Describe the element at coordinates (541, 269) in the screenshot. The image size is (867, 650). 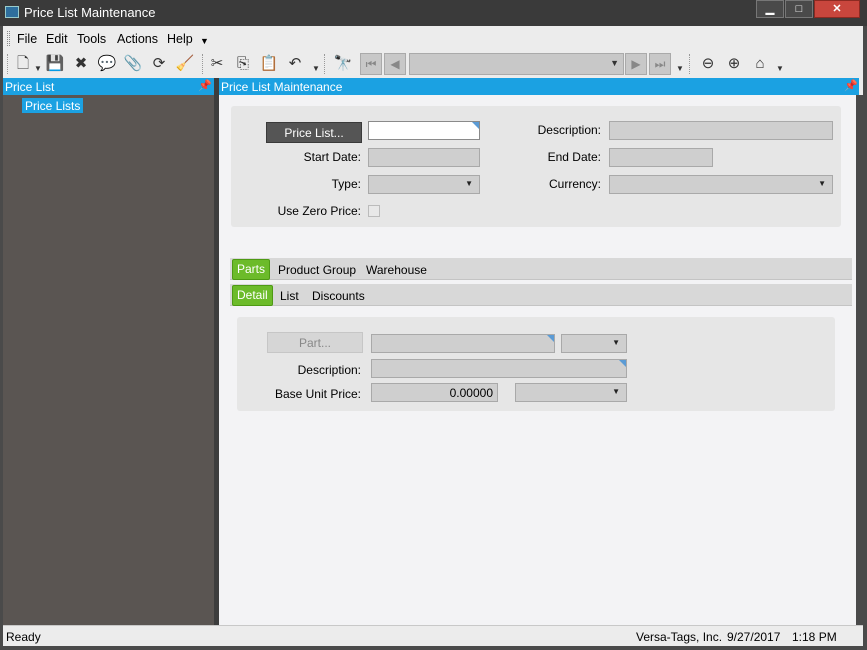
I see `parts-tab-strip: Parts Product Group Warehouse` at that location.